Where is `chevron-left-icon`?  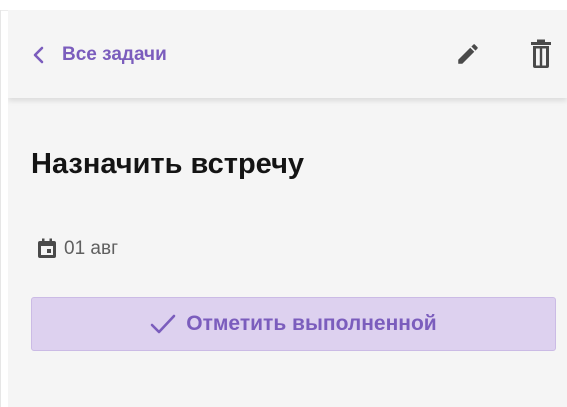
chevron-left-icon is located at coordinates (38, 55).